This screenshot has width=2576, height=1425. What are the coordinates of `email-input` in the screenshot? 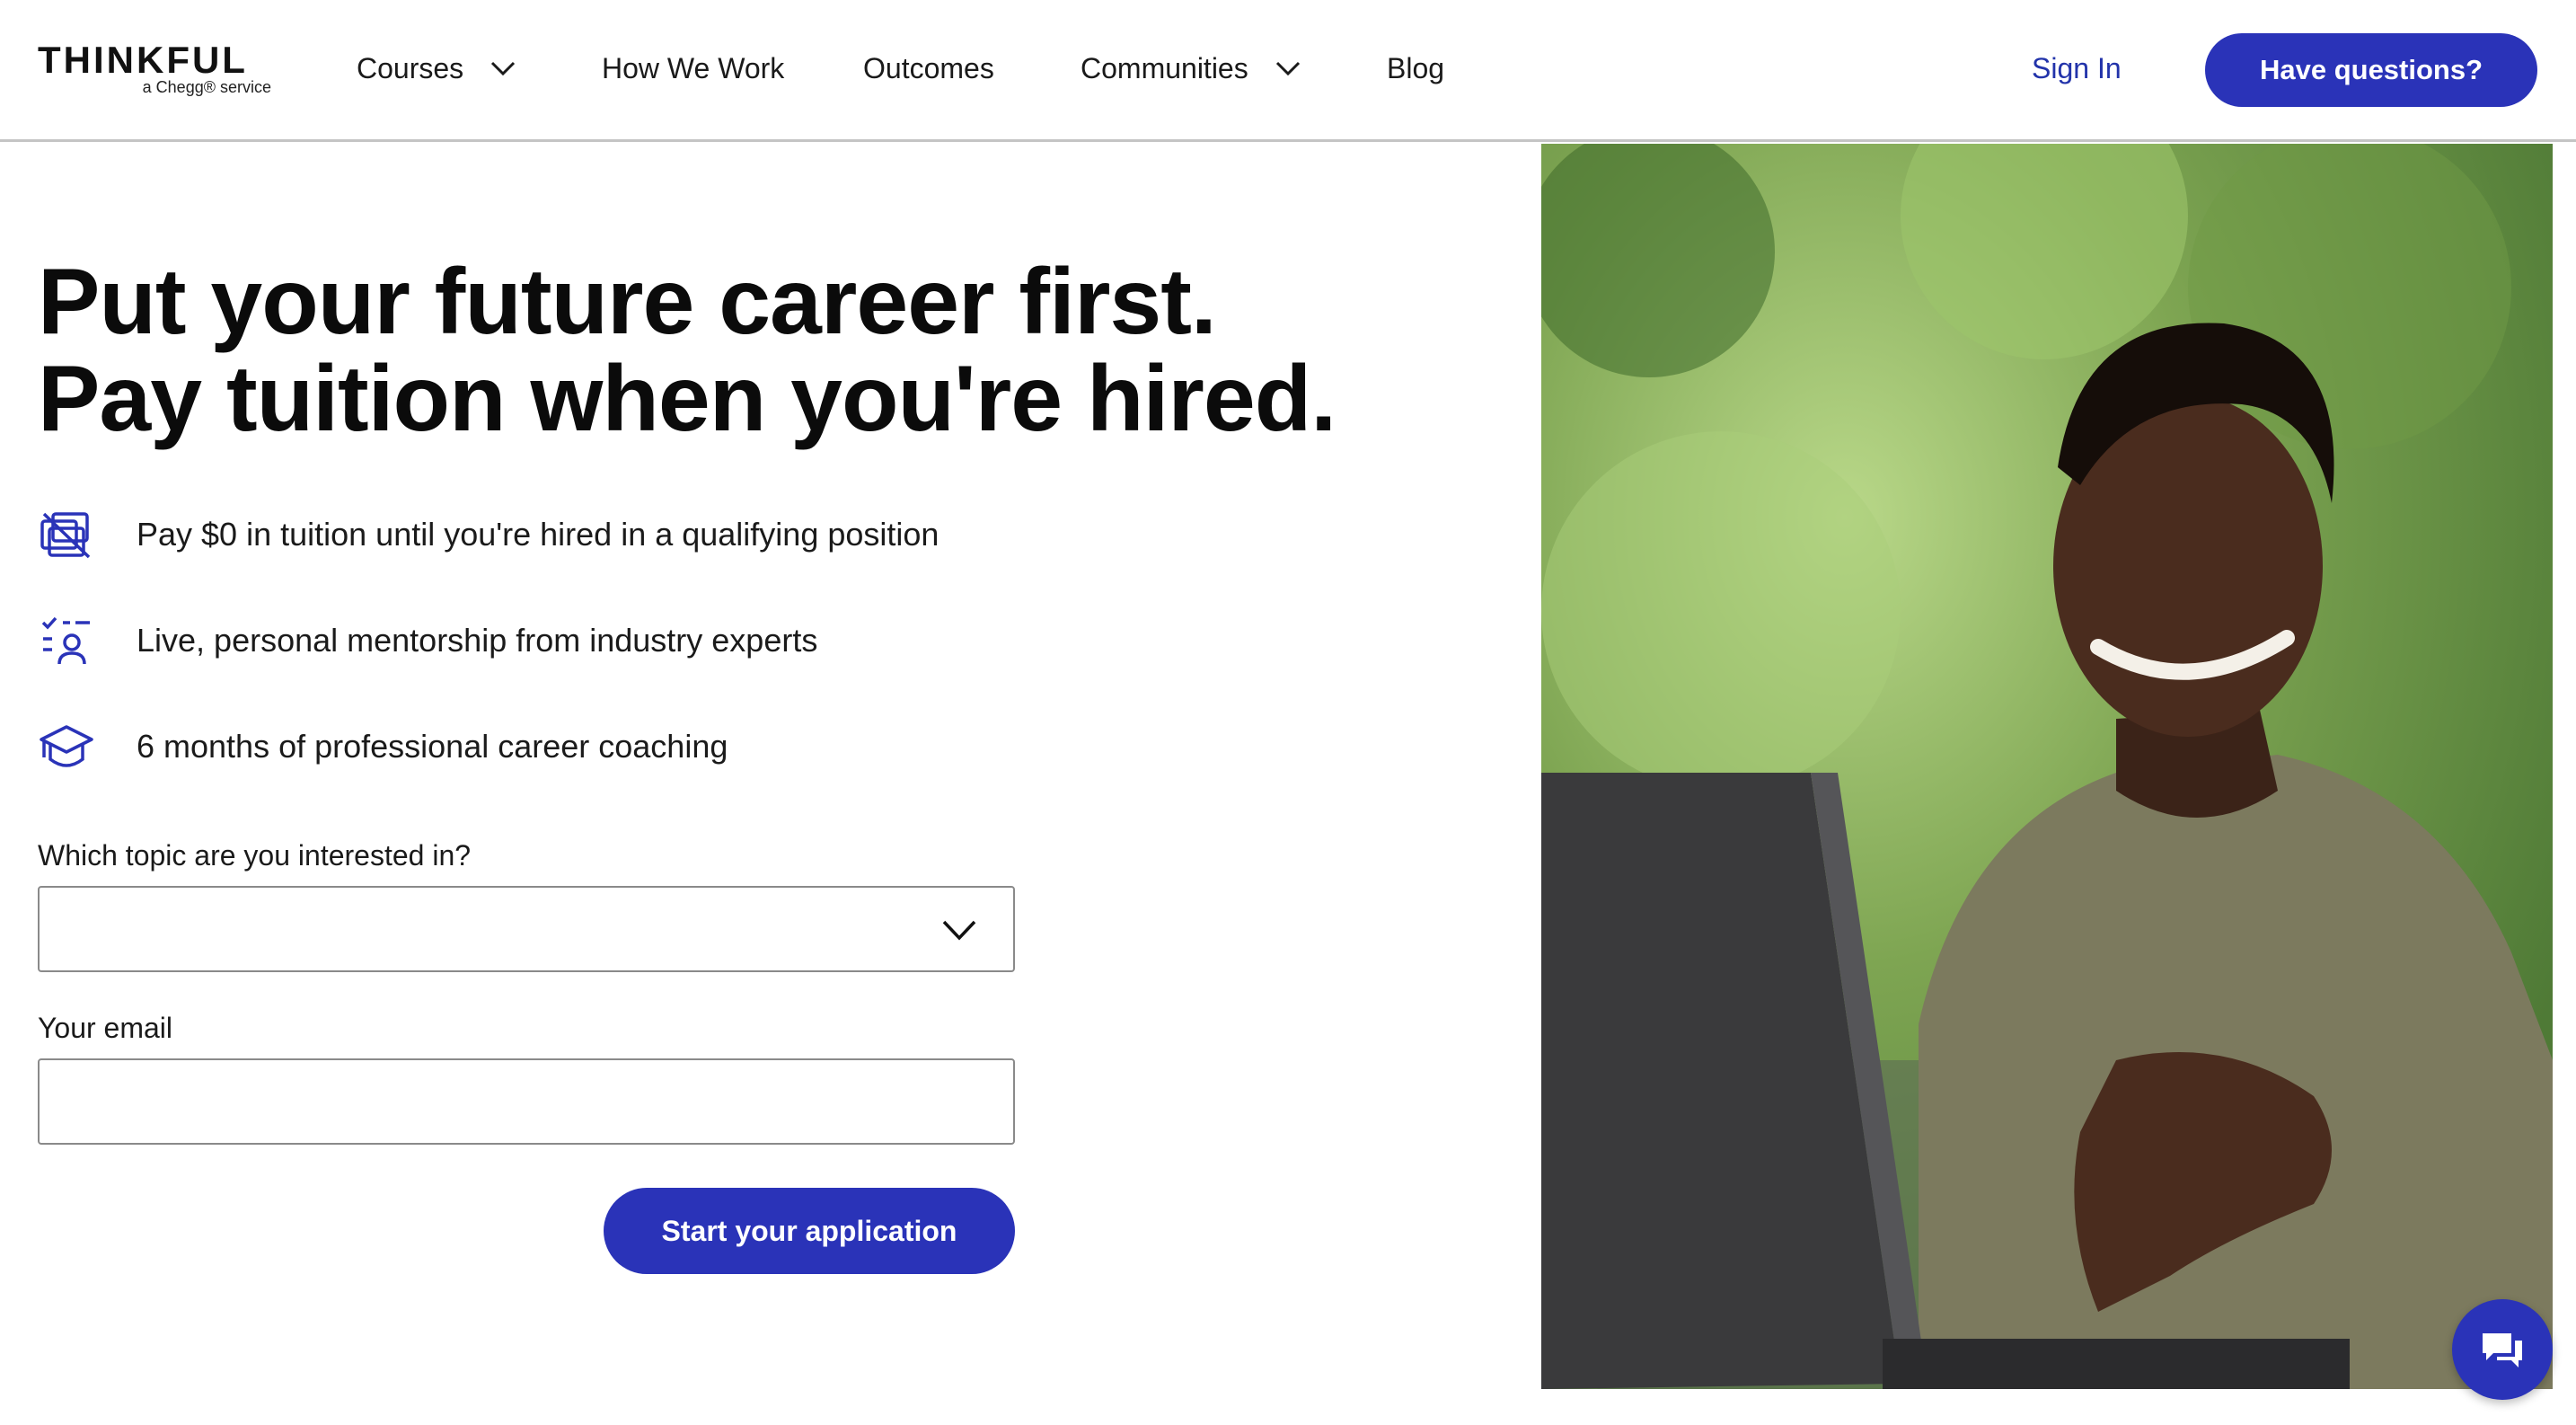 It's located at (526, 1101).